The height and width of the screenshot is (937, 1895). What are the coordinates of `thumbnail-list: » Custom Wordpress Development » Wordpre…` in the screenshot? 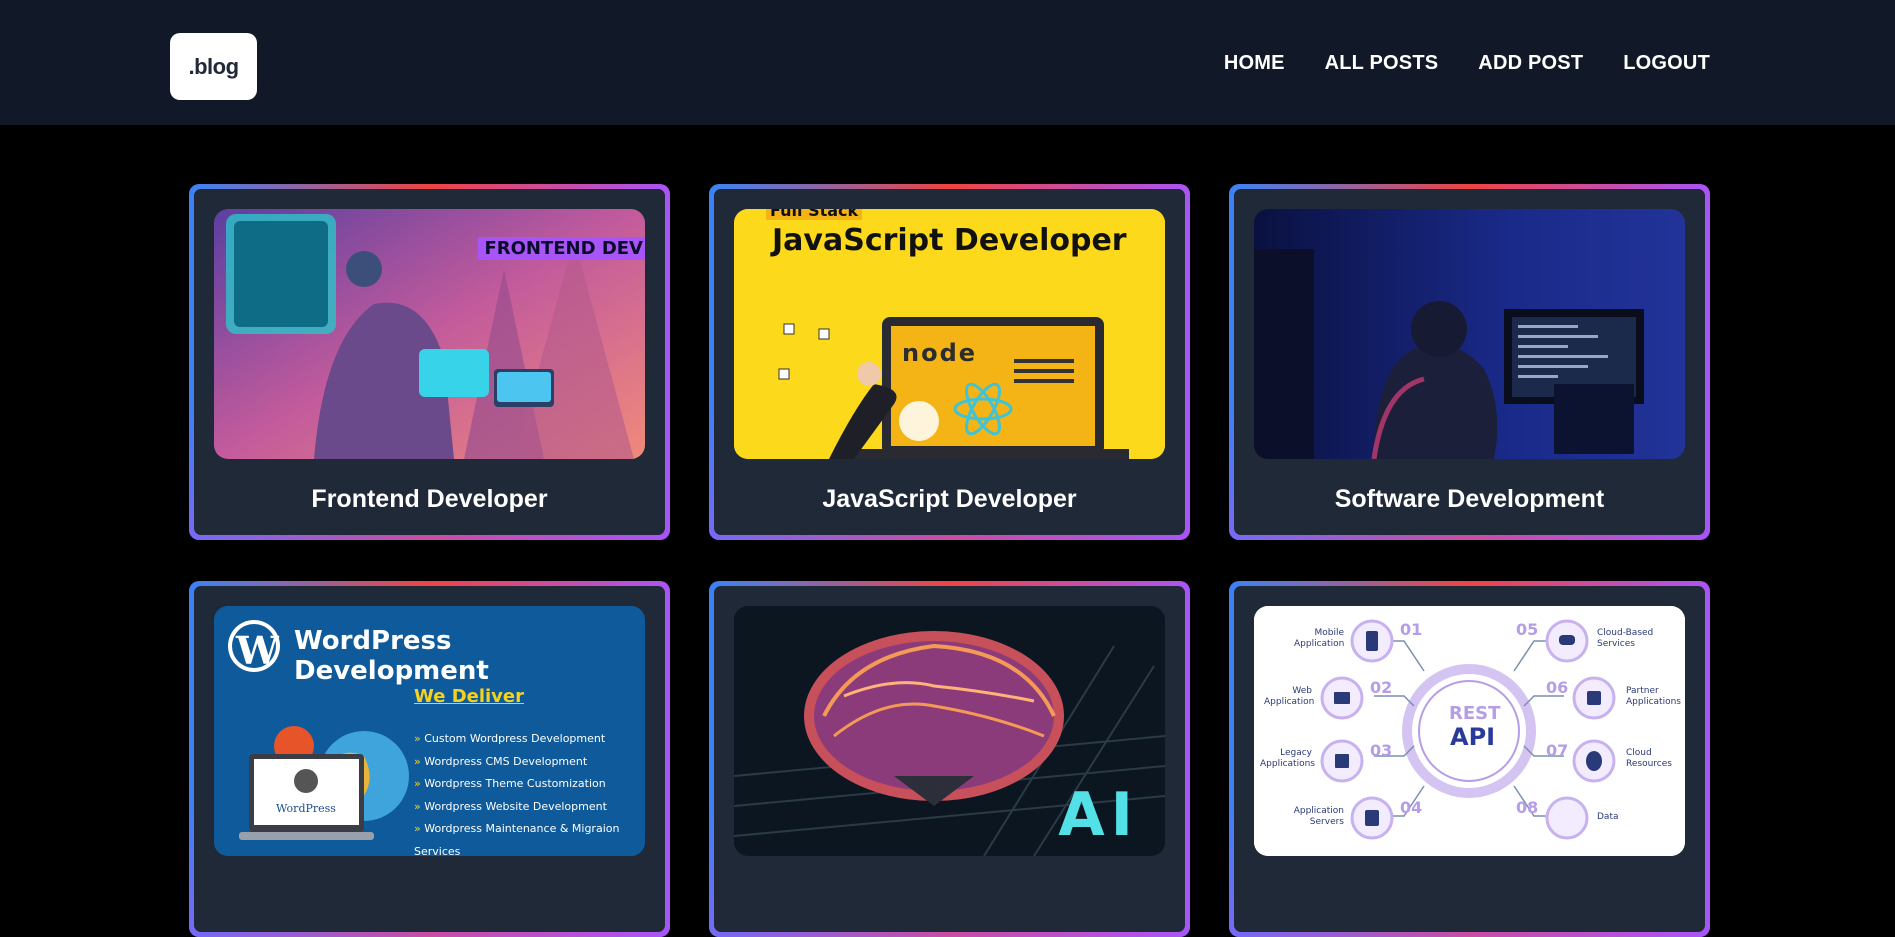 It's located at (517, 794).